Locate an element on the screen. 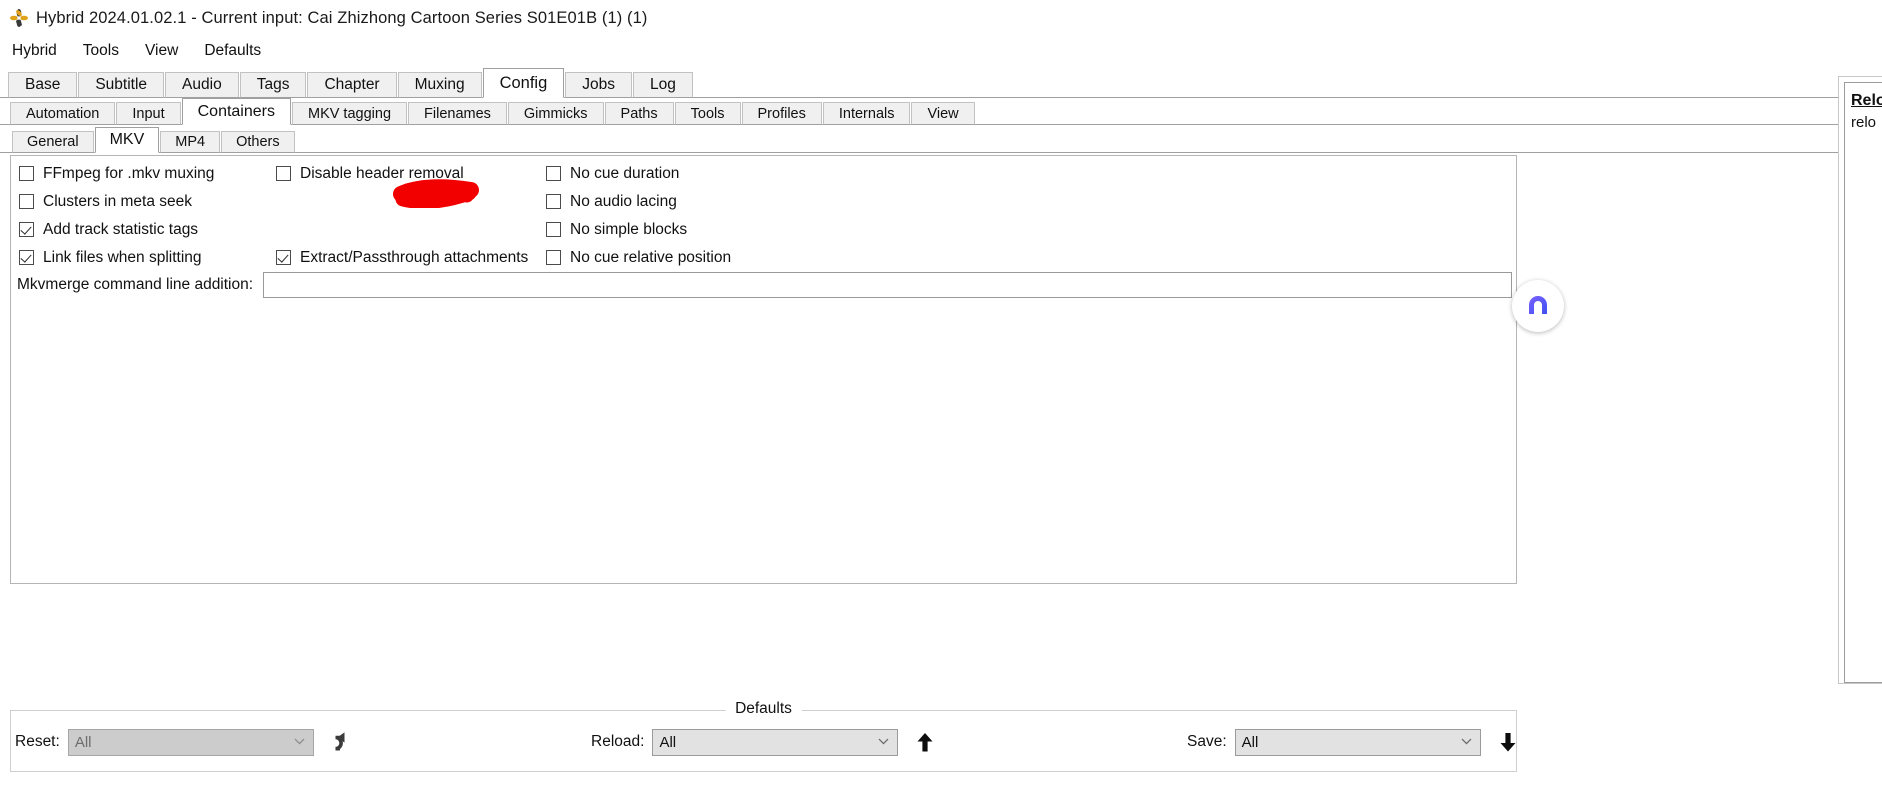 The width and height of the screenshot is (1882, 789). reload-control-group: Reload: All is located at coordinates (764, 742).